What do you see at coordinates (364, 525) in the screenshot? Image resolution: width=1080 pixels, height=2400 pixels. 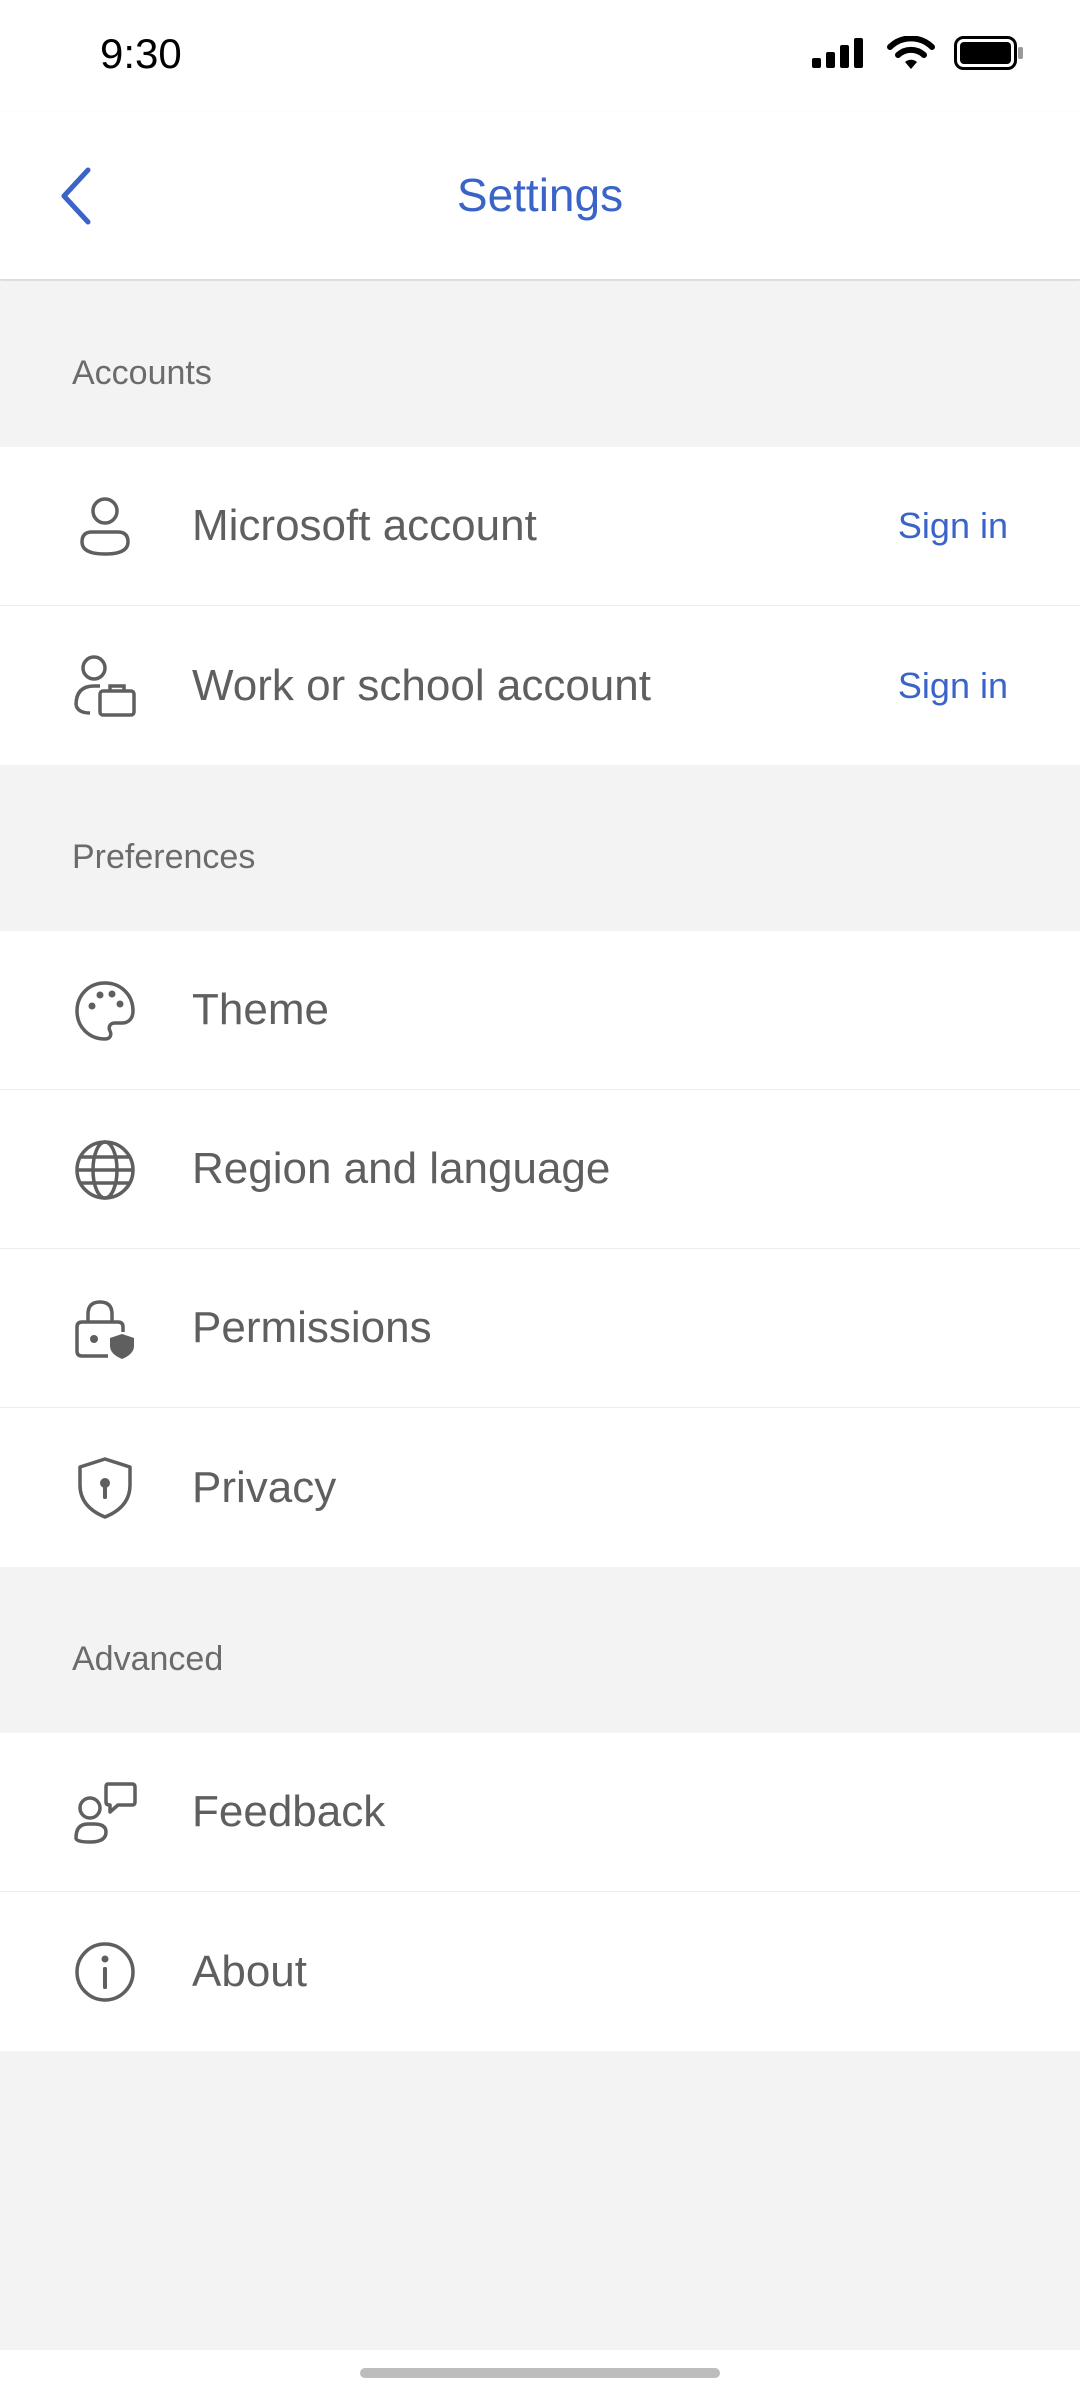 I see `settings-item-label: Microsoft account` at bounding box center [364, 525].